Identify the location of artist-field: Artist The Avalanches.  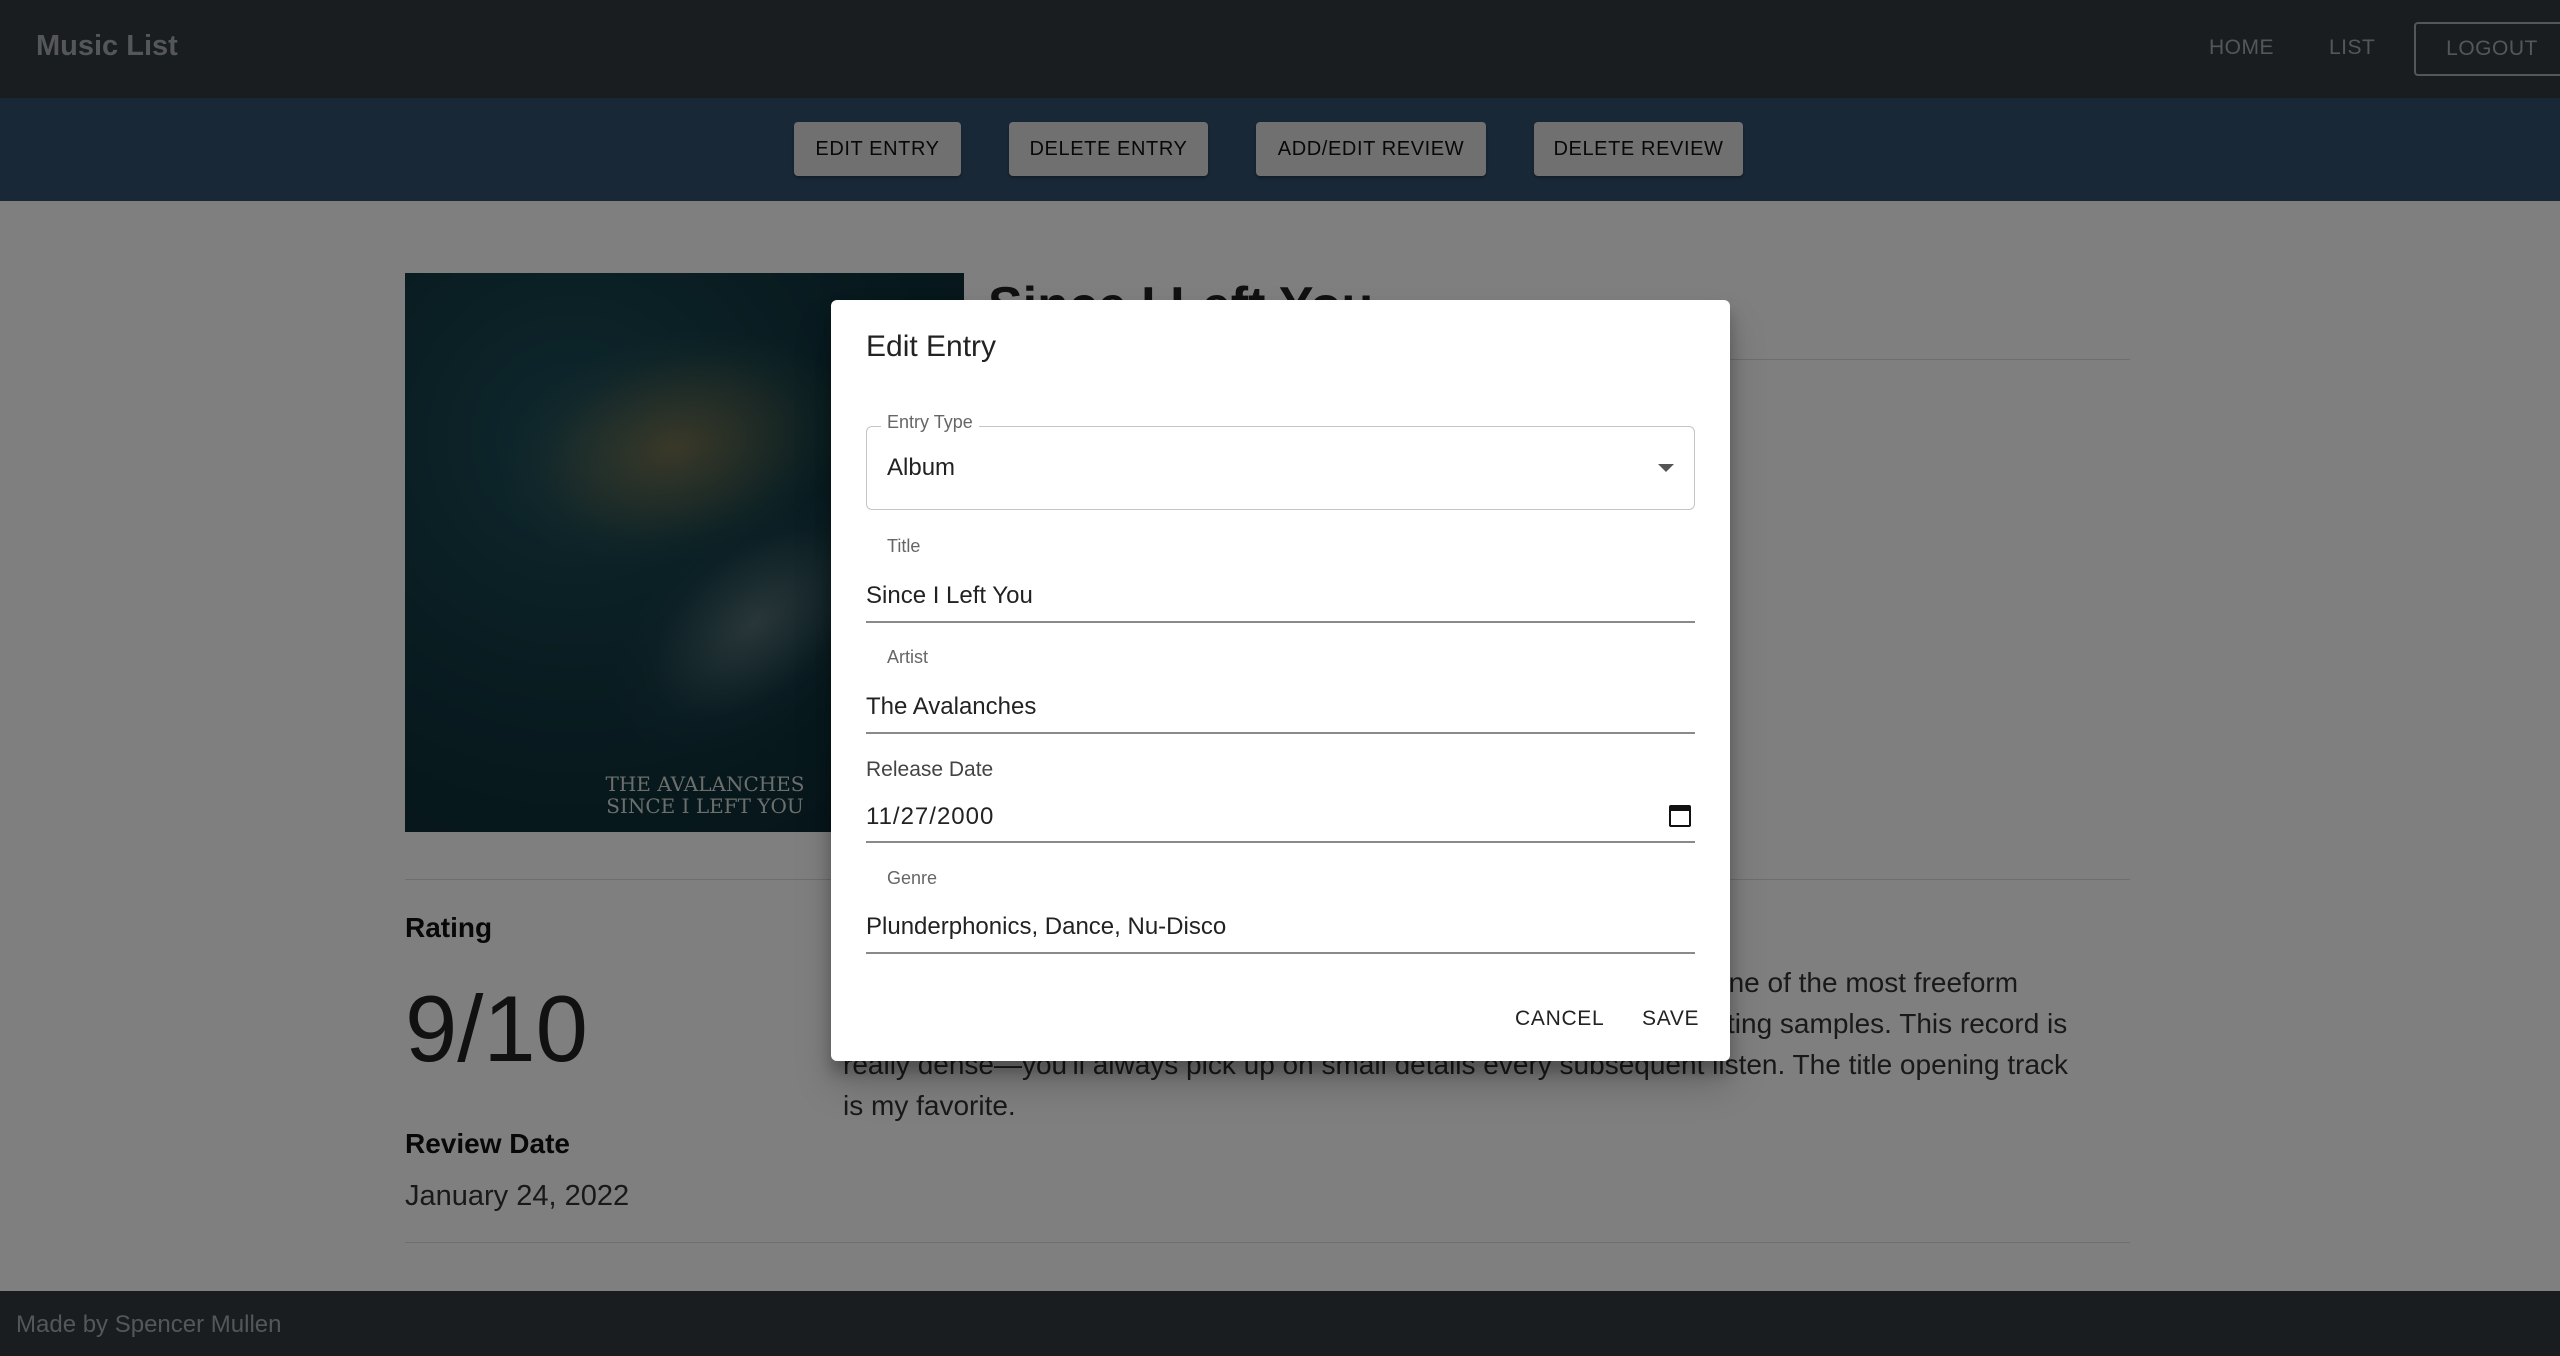
(1280, 690).